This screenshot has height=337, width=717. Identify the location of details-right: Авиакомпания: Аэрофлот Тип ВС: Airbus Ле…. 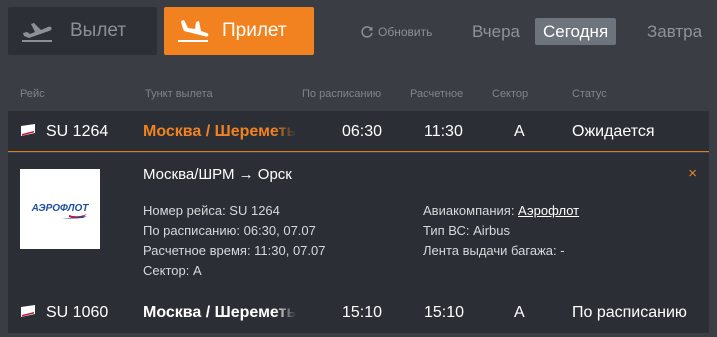
(501, 231).